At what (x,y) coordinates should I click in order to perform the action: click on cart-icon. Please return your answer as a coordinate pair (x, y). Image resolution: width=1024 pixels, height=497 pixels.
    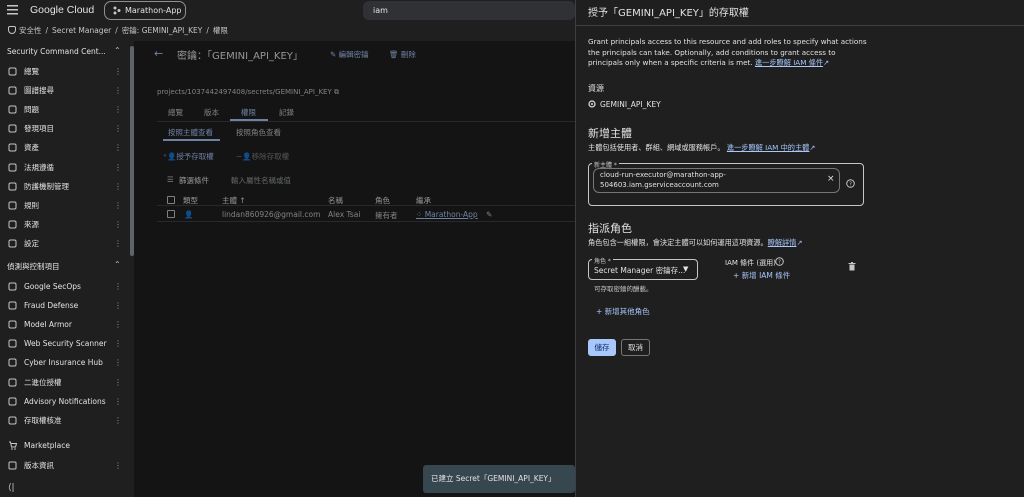
    Looking at the image, I should click on (12, 445).